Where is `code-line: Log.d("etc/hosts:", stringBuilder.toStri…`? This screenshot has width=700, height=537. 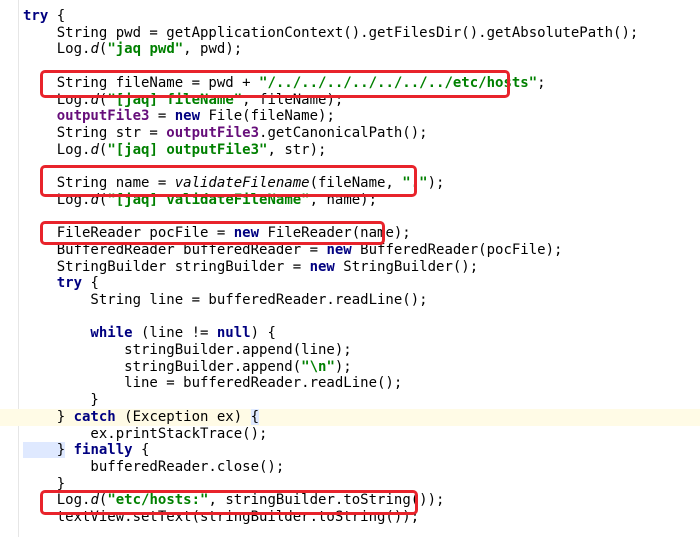 code-line: Log.d("etc/hosts:", stringBuilder.toStri… is located at coordinates (350, 500).